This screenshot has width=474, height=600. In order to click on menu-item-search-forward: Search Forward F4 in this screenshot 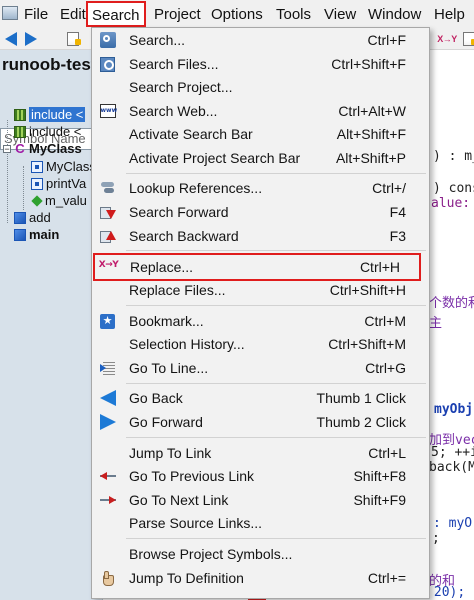, I will do `click(260, 212)`.